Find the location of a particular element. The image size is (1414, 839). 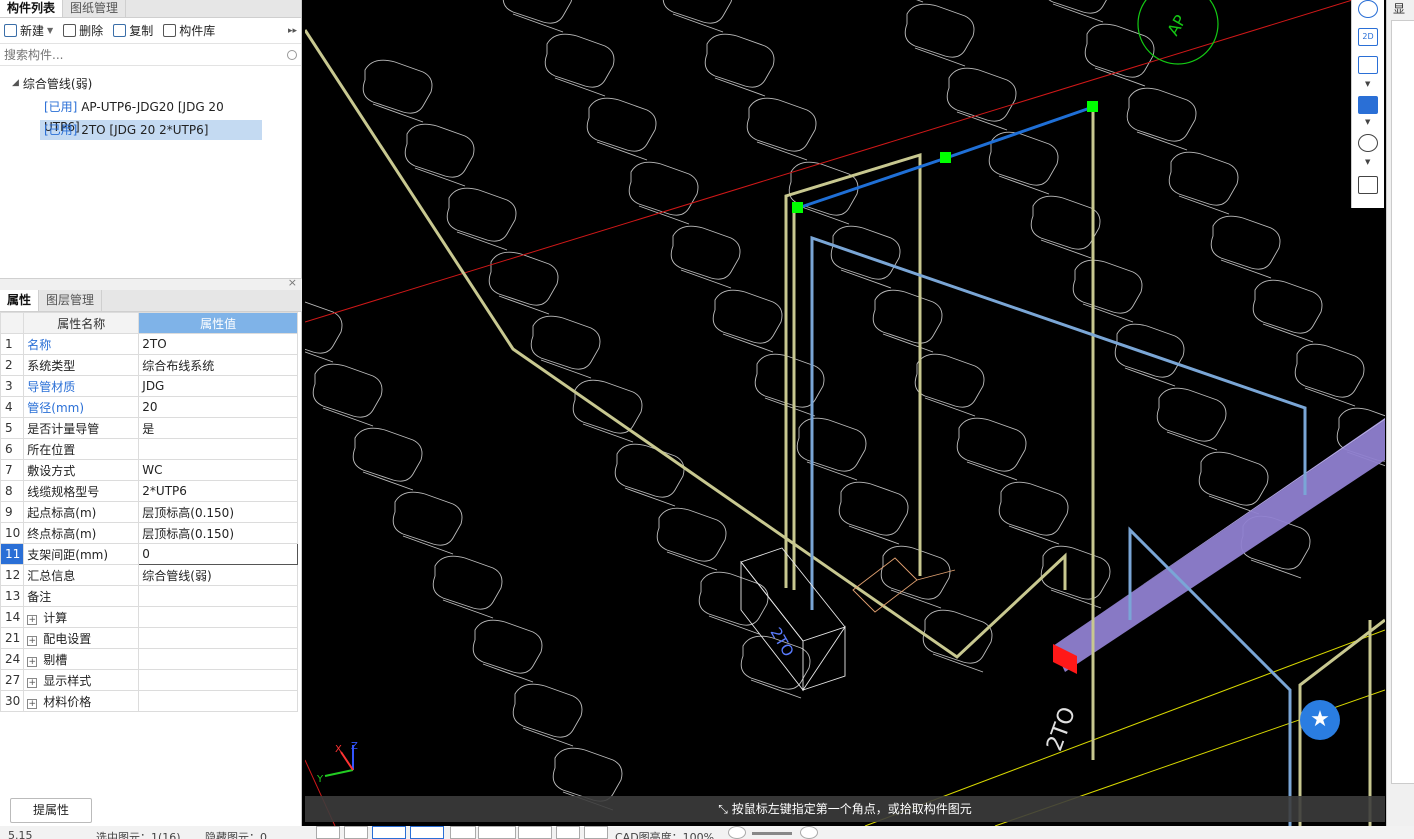

tab-component-list: 构件列表 is located at coordinates (32, 8).